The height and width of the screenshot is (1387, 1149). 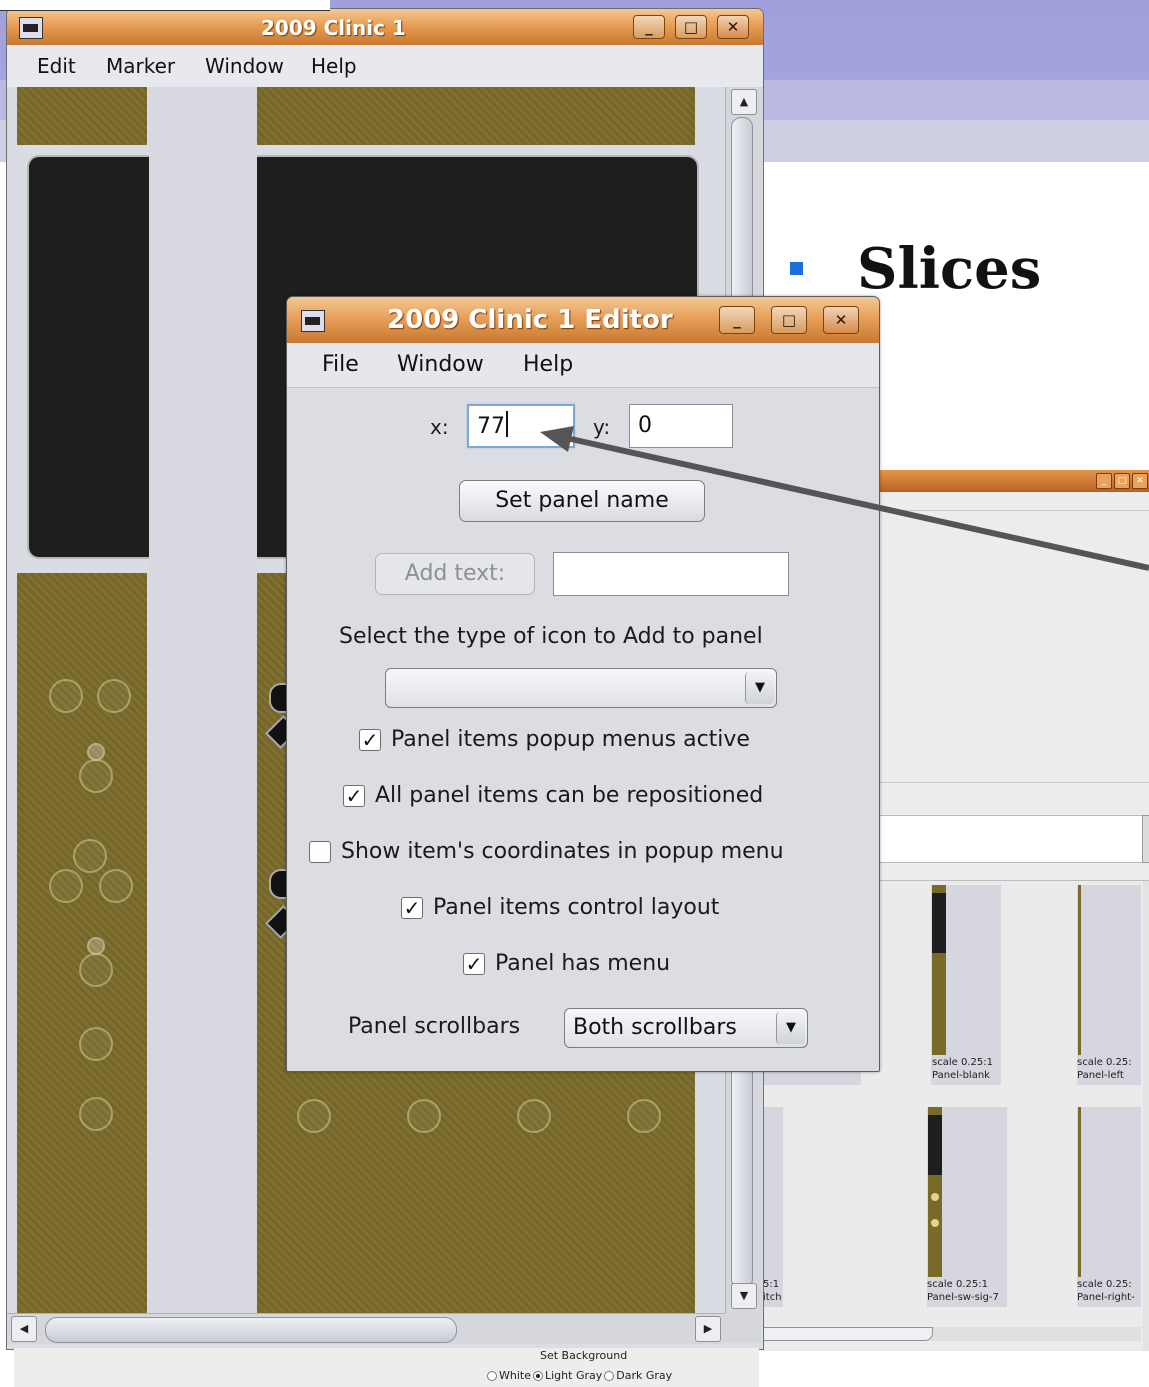 What do you see at coordinates (340, 364) in the screenshot?
I see `menu-file: File` at bounding box center [340, 364].